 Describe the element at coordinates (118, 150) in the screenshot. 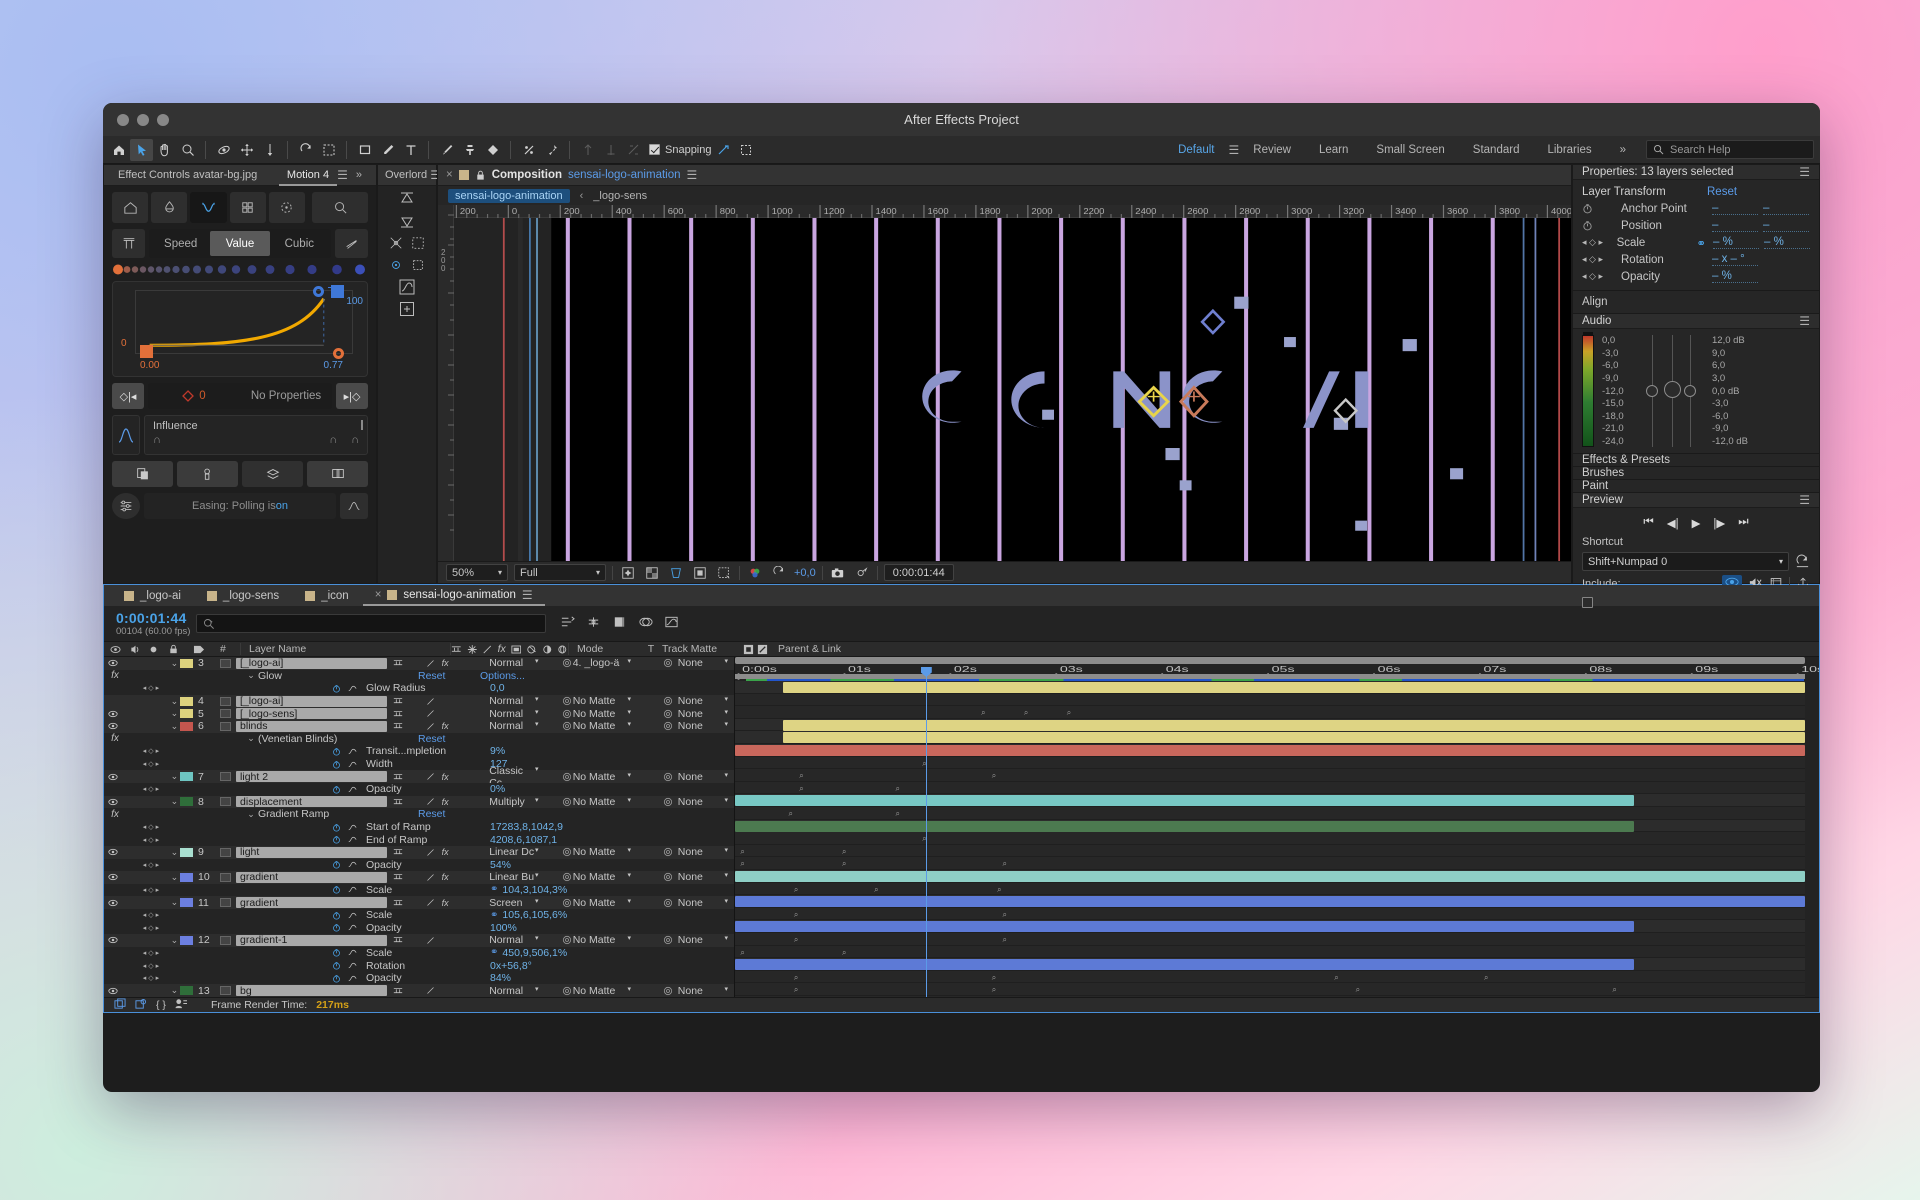

I see `home-icon` at that location.